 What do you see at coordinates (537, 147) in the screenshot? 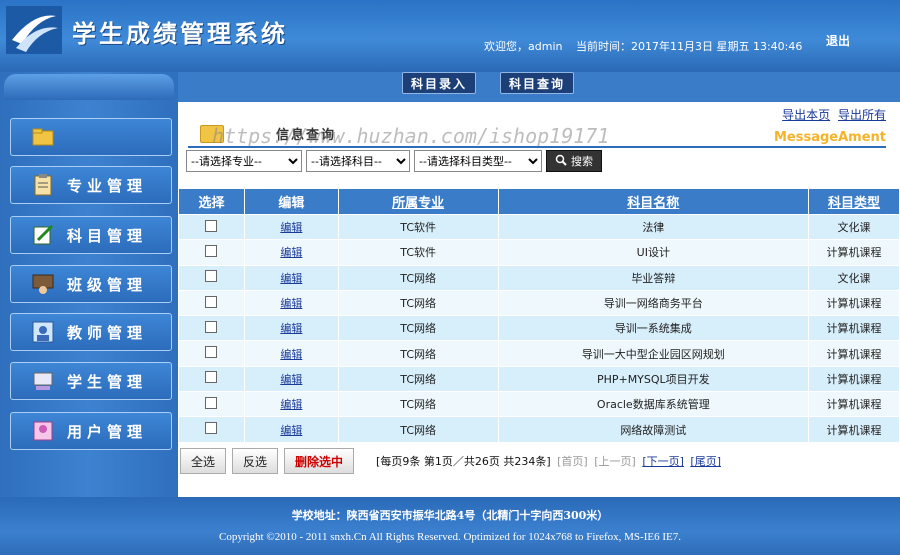
I see `divider` at bounding box center [537, 147].